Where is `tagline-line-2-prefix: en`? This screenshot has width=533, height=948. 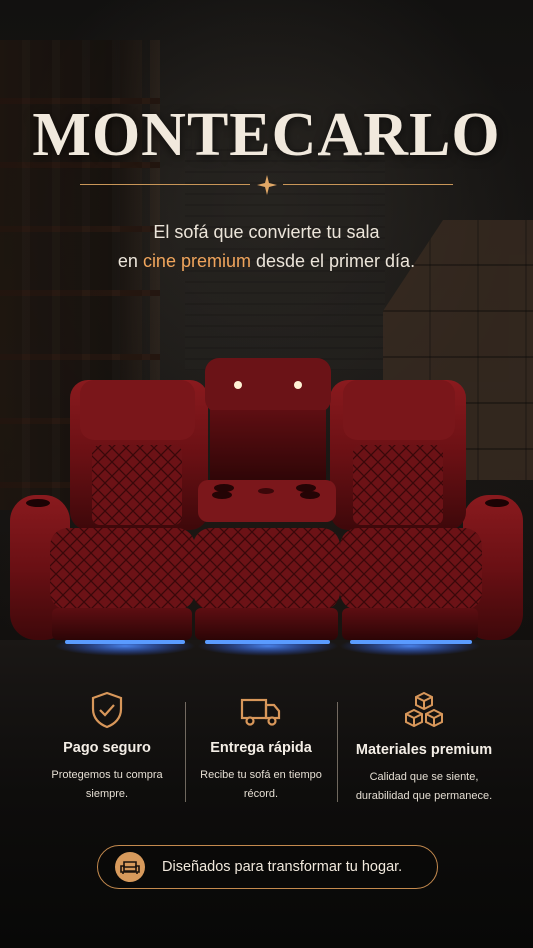 tagline-line-2-prefix: en is located at coordinates (130, 261).